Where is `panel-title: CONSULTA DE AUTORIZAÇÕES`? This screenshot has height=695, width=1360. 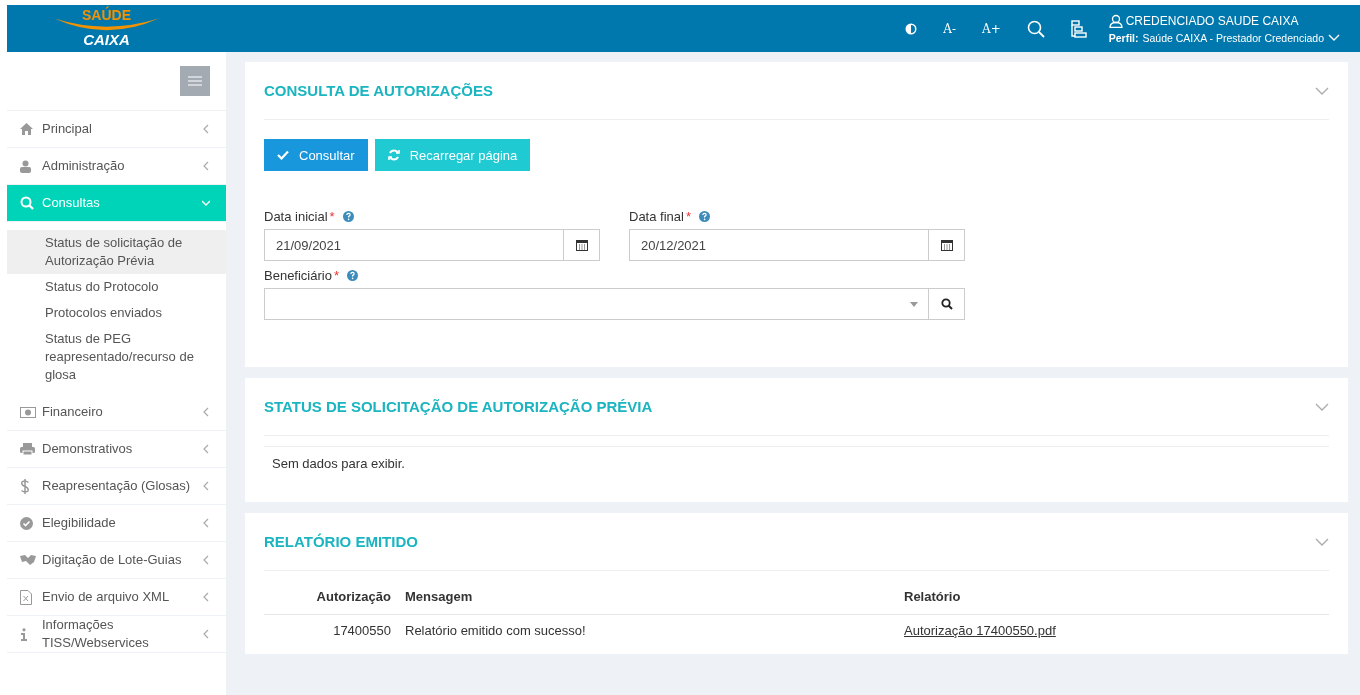 panel-title: CONSULTA DE AUTORIZAÇÕES is located at coordinates (378, 90).